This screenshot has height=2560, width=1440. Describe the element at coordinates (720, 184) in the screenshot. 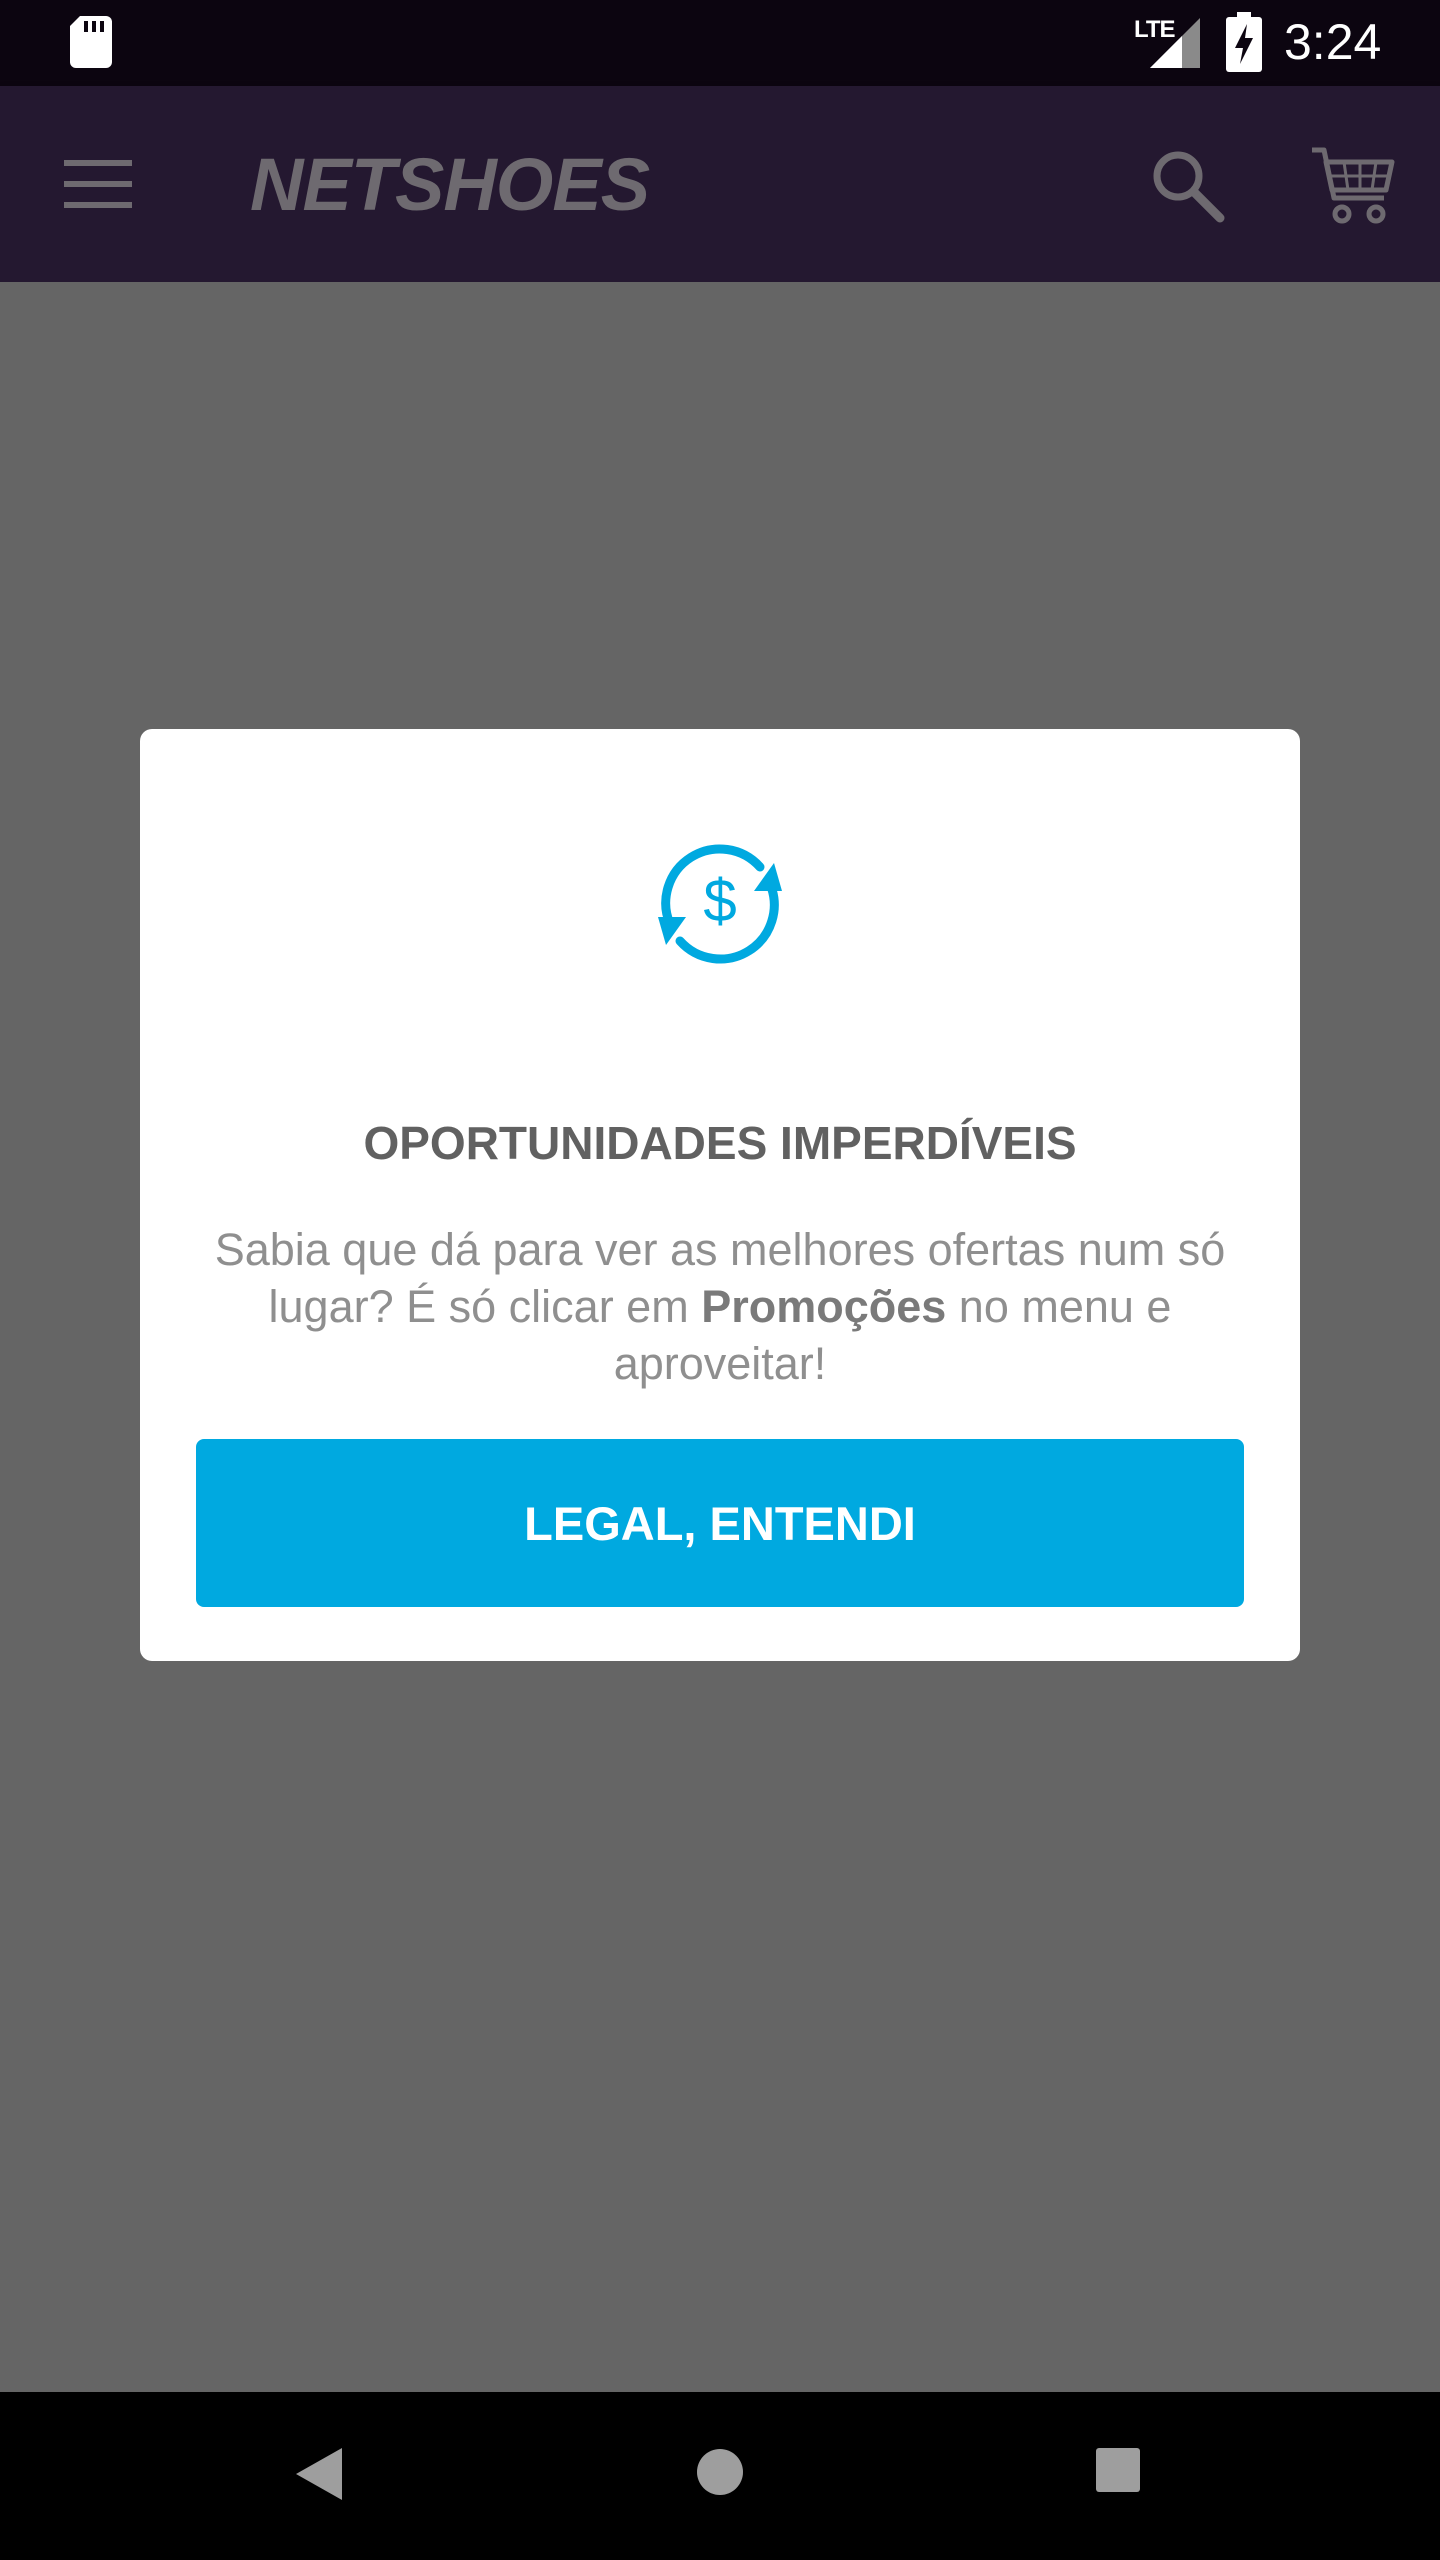

I see `app-bar: NETSHOES` at that location.